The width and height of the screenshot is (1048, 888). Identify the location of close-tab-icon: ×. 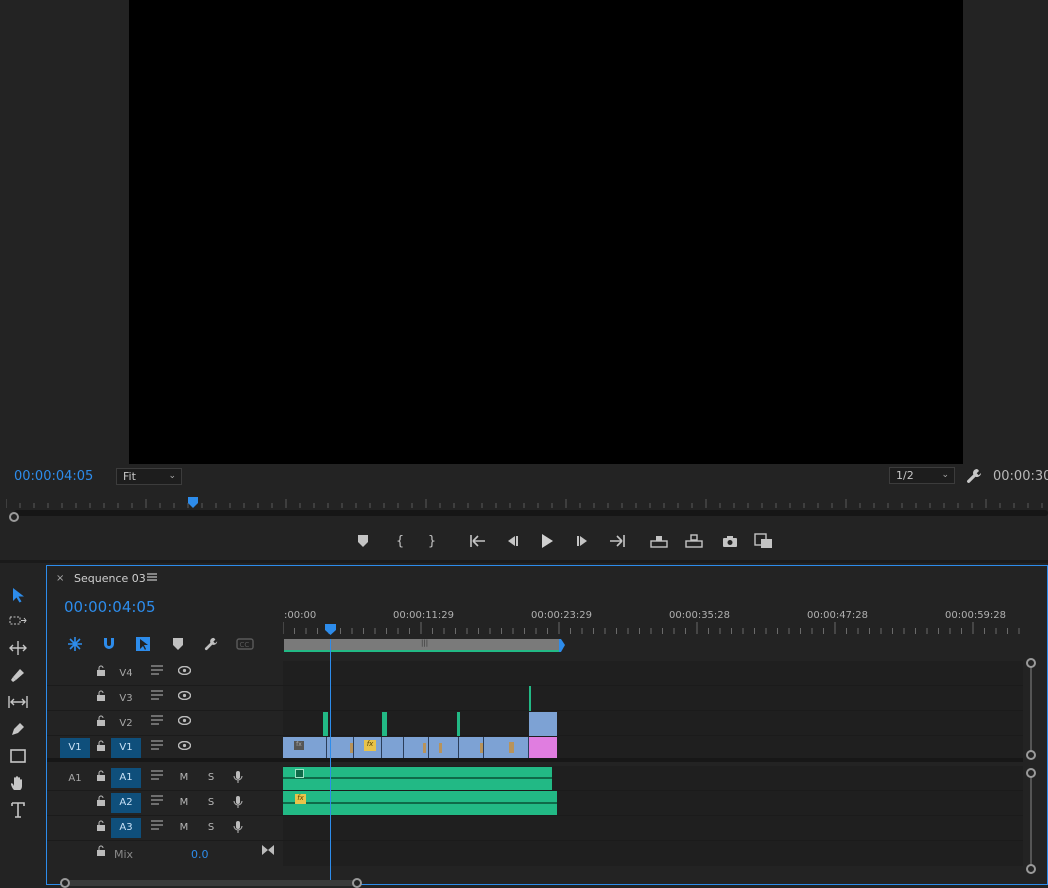
(60, 578).